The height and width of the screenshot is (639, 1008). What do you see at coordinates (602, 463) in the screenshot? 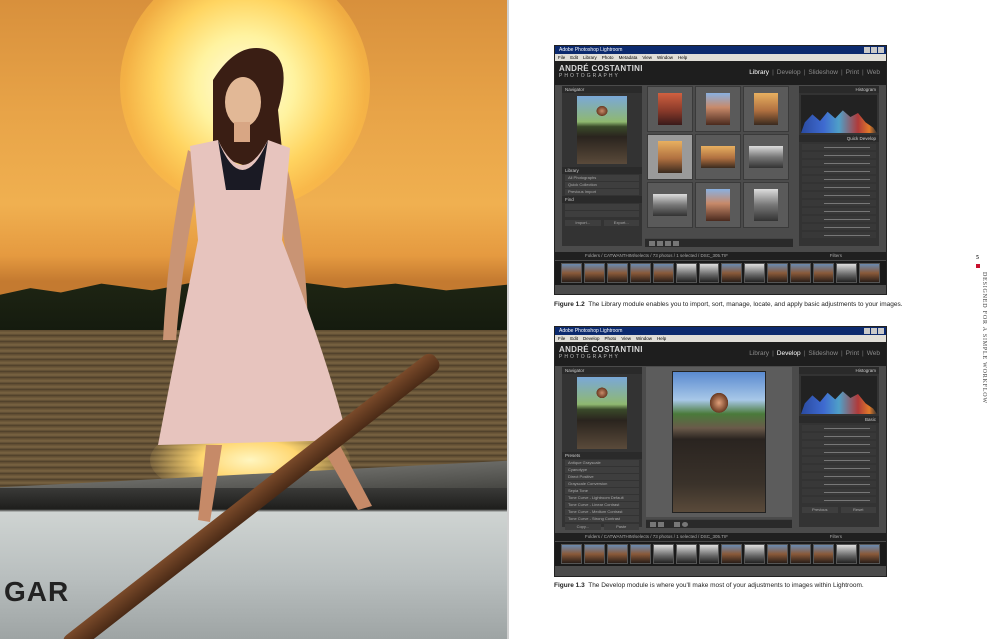
I see `preset-item: Antique Grayscale` at bounding box center [602, 463].